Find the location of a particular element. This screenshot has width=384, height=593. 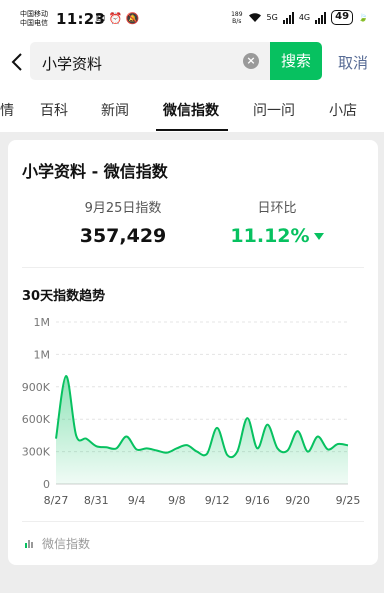

tab-baike: 百科 is located at coordinates (54, 110).